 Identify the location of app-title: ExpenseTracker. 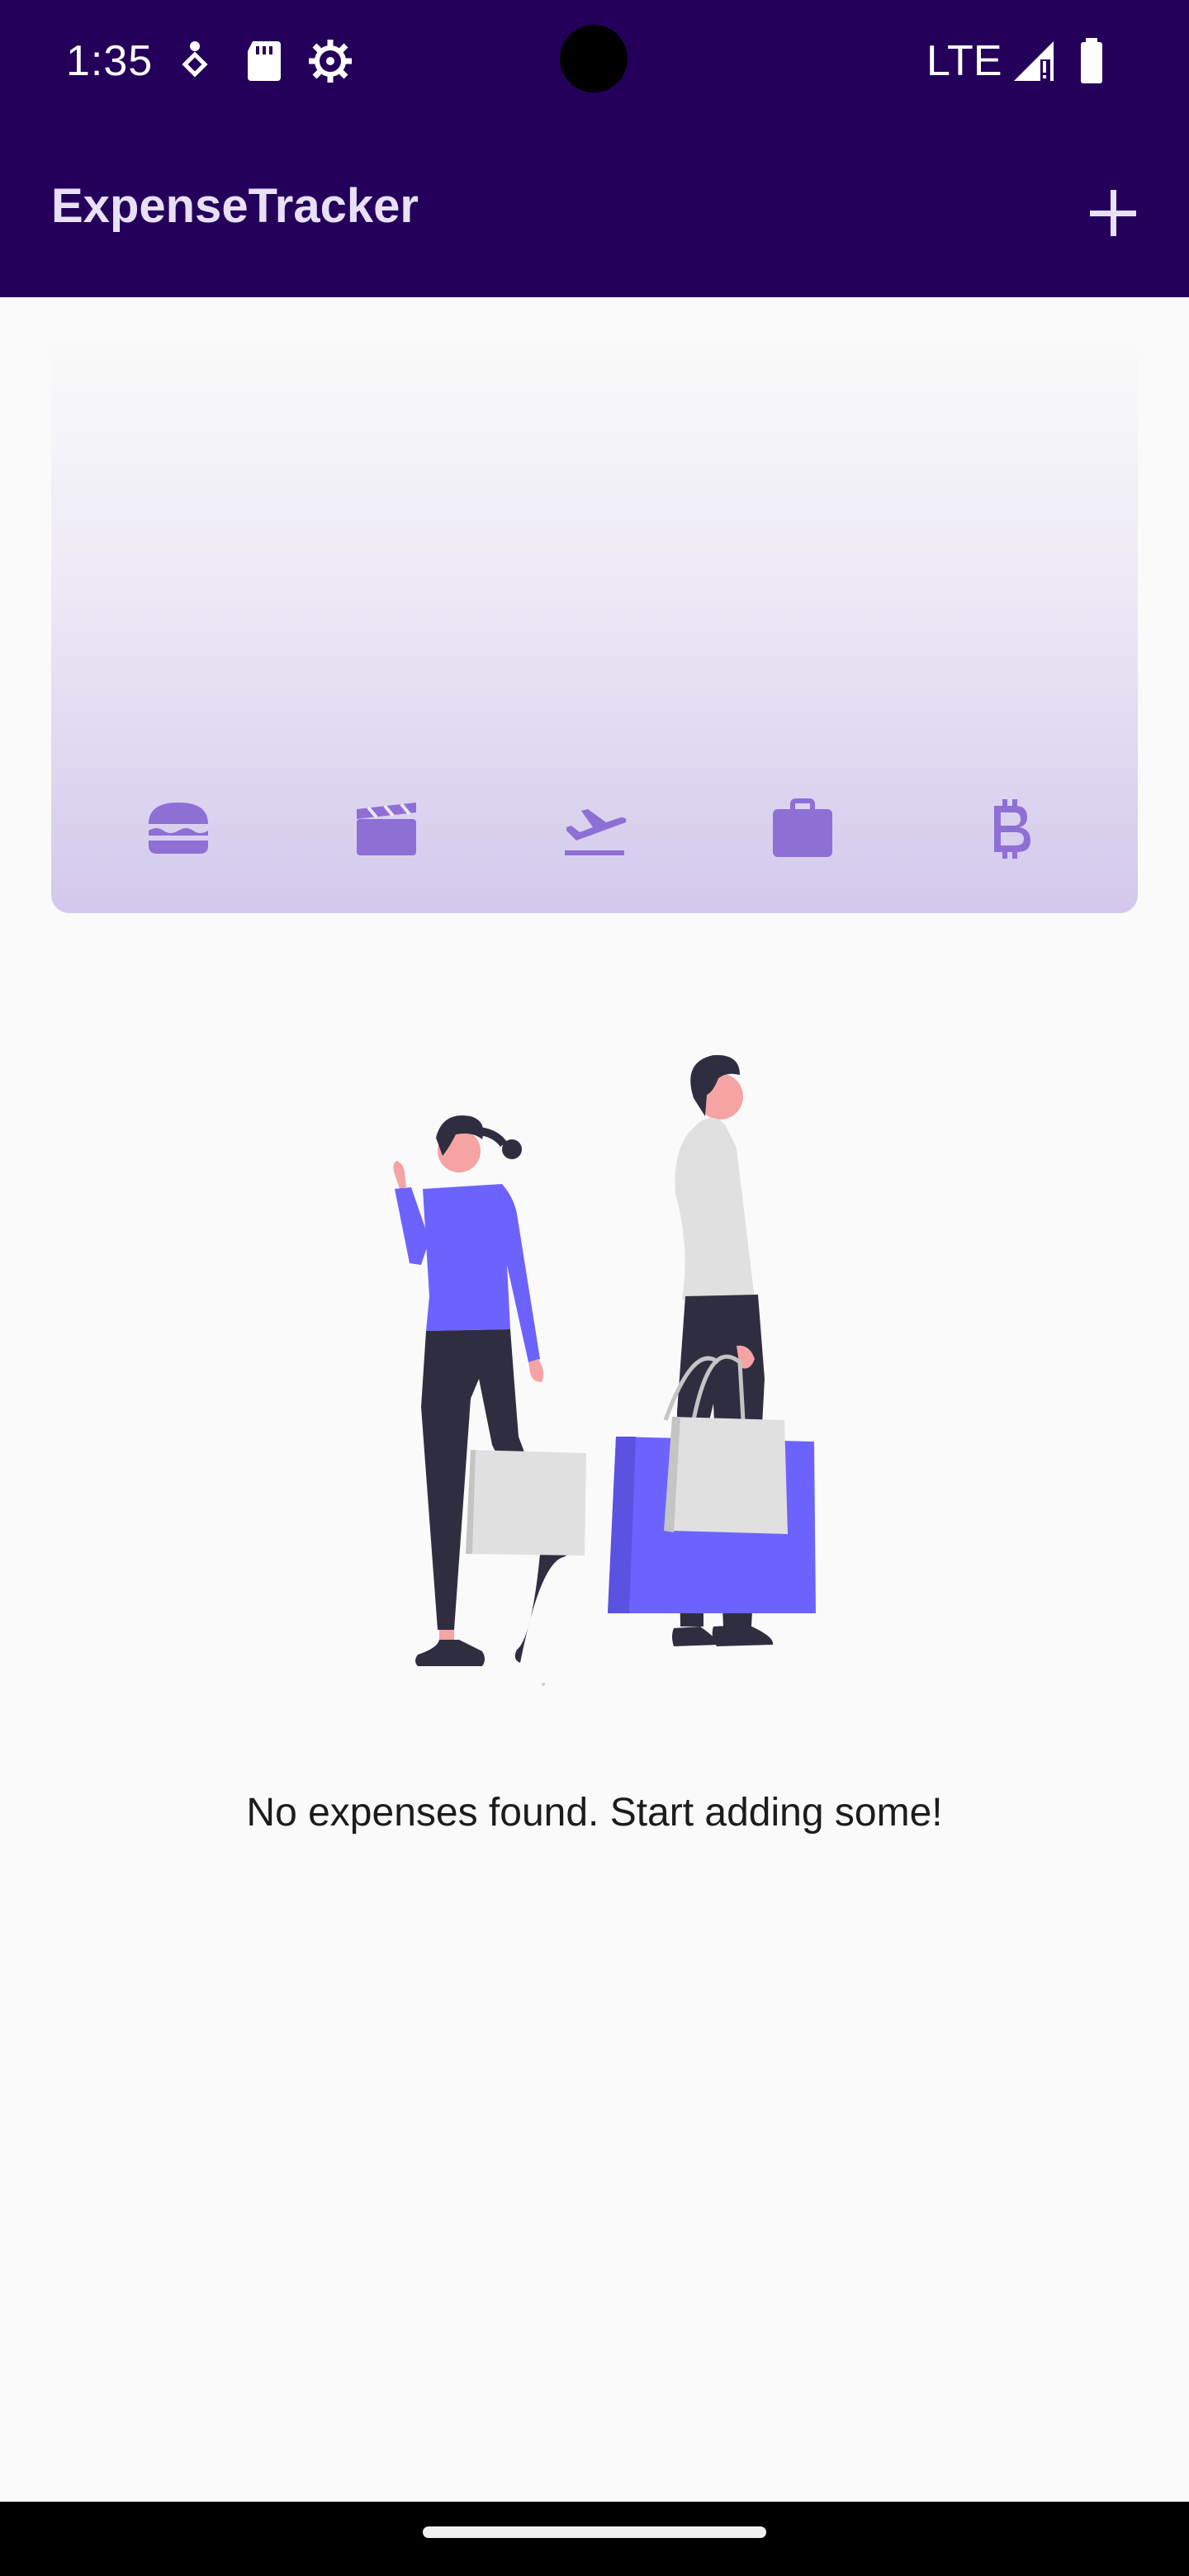
(235, 206).